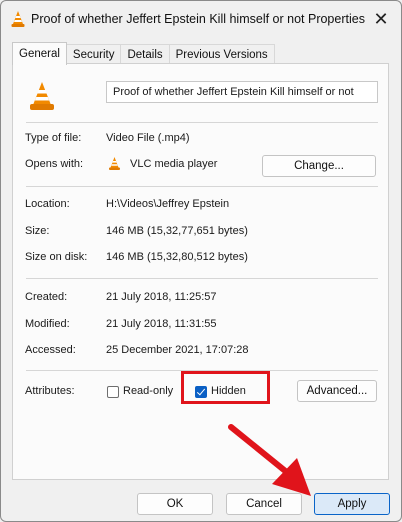 The height and width of the screenshot is (522, 402). I want to click on tab-details: Details, so click(145, 54).